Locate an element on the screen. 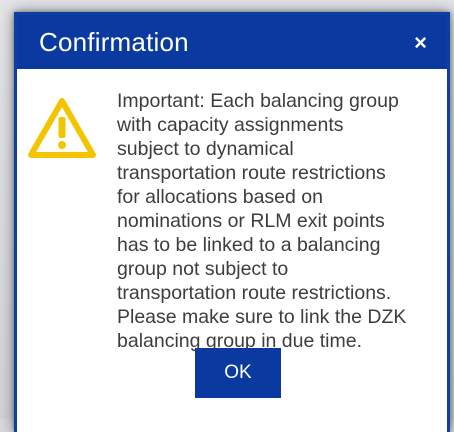  ok-button: OK is located at coordinates (238, 373).